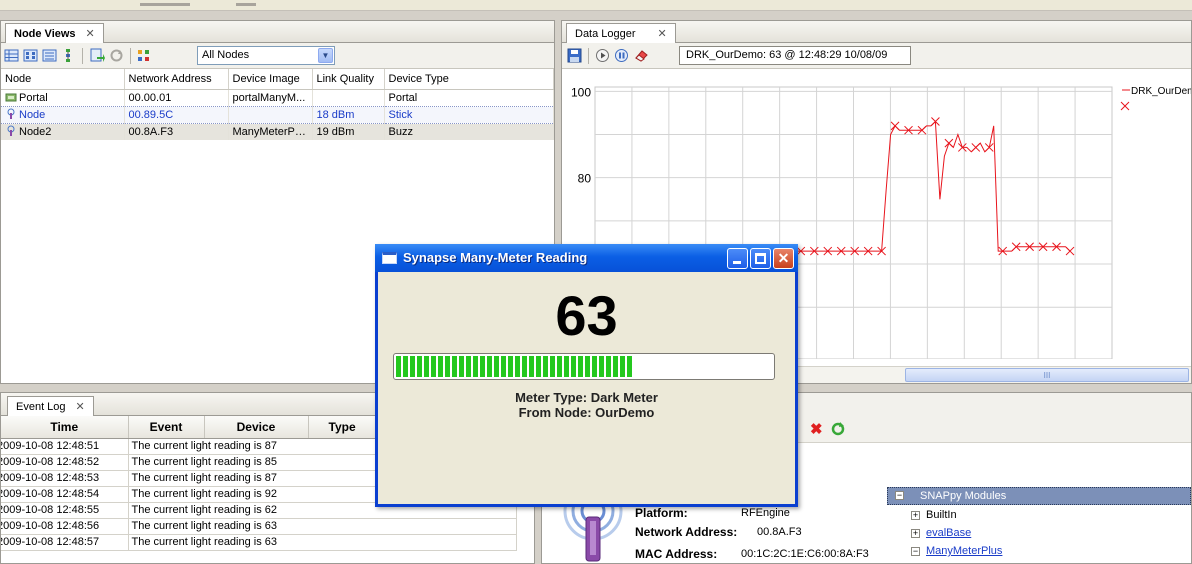 The width and height of the screenshot is (1192, 564). Describe the element at coordinates (838, 429) in the screenshot. I see `refresh-icon` at that location.